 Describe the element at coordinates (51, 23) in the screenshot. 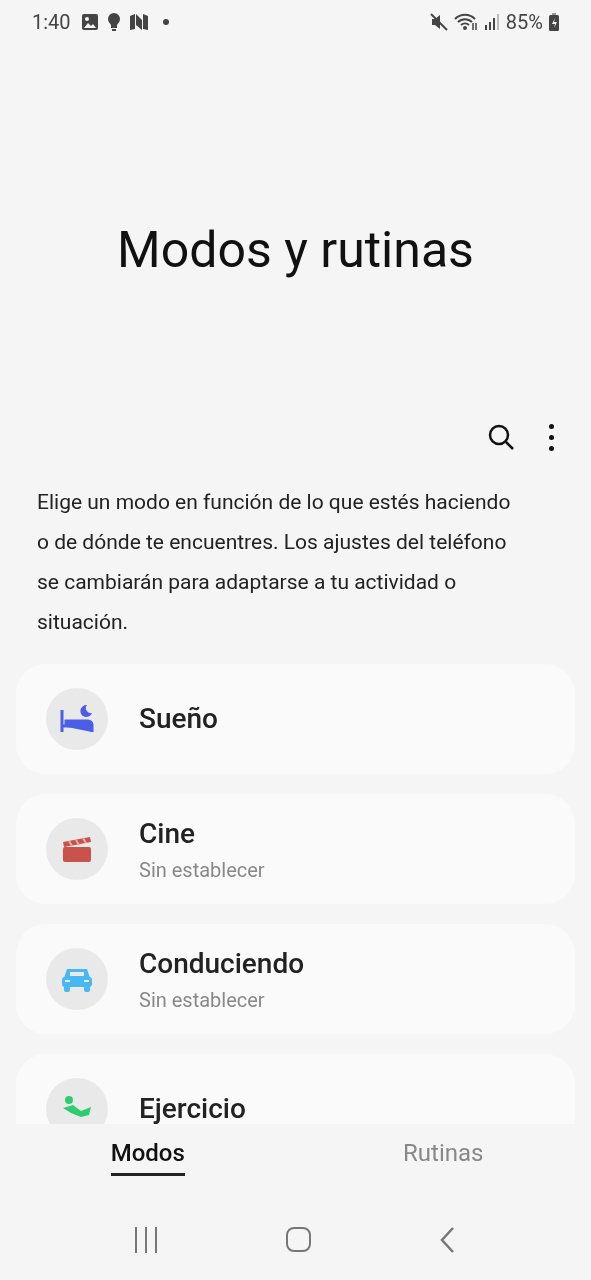

I see `status-time: 1:40` at that location.